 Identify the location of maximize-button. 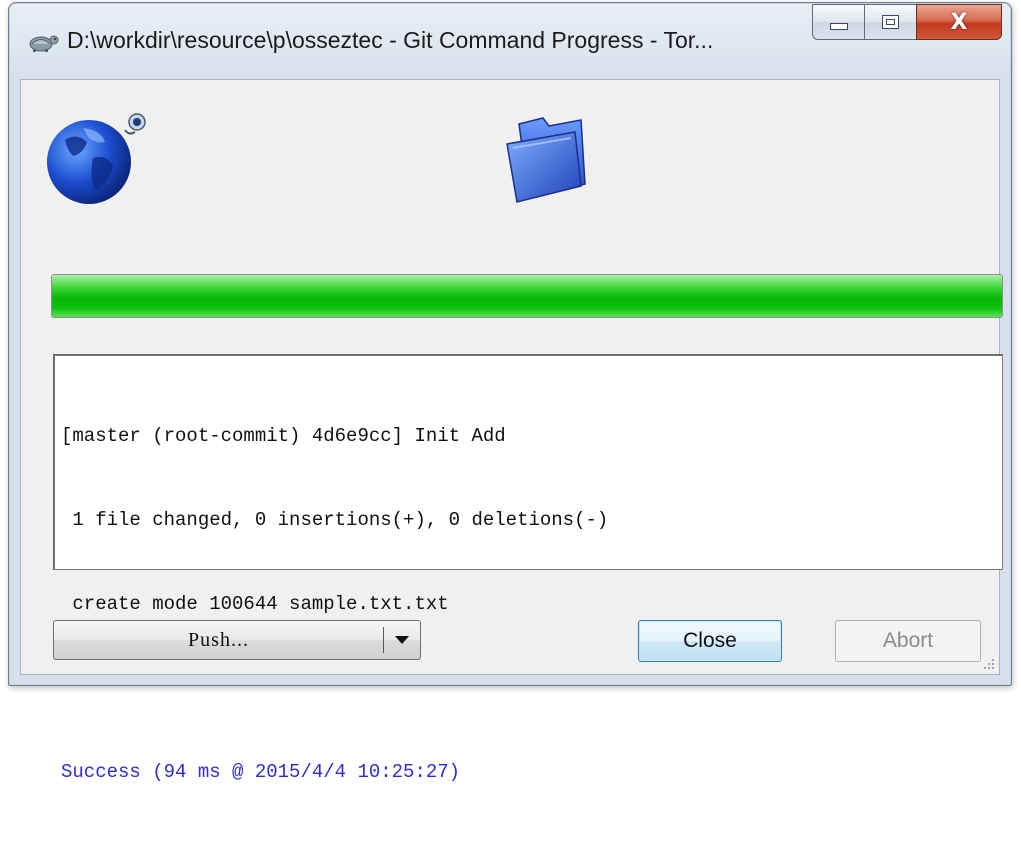
(890, 22).